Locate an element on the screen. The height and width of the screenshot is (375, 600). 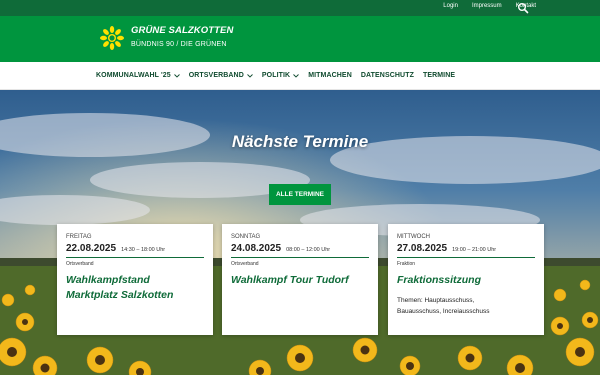
hero-title: Nächste Termine is located at coordinates (300, 141).